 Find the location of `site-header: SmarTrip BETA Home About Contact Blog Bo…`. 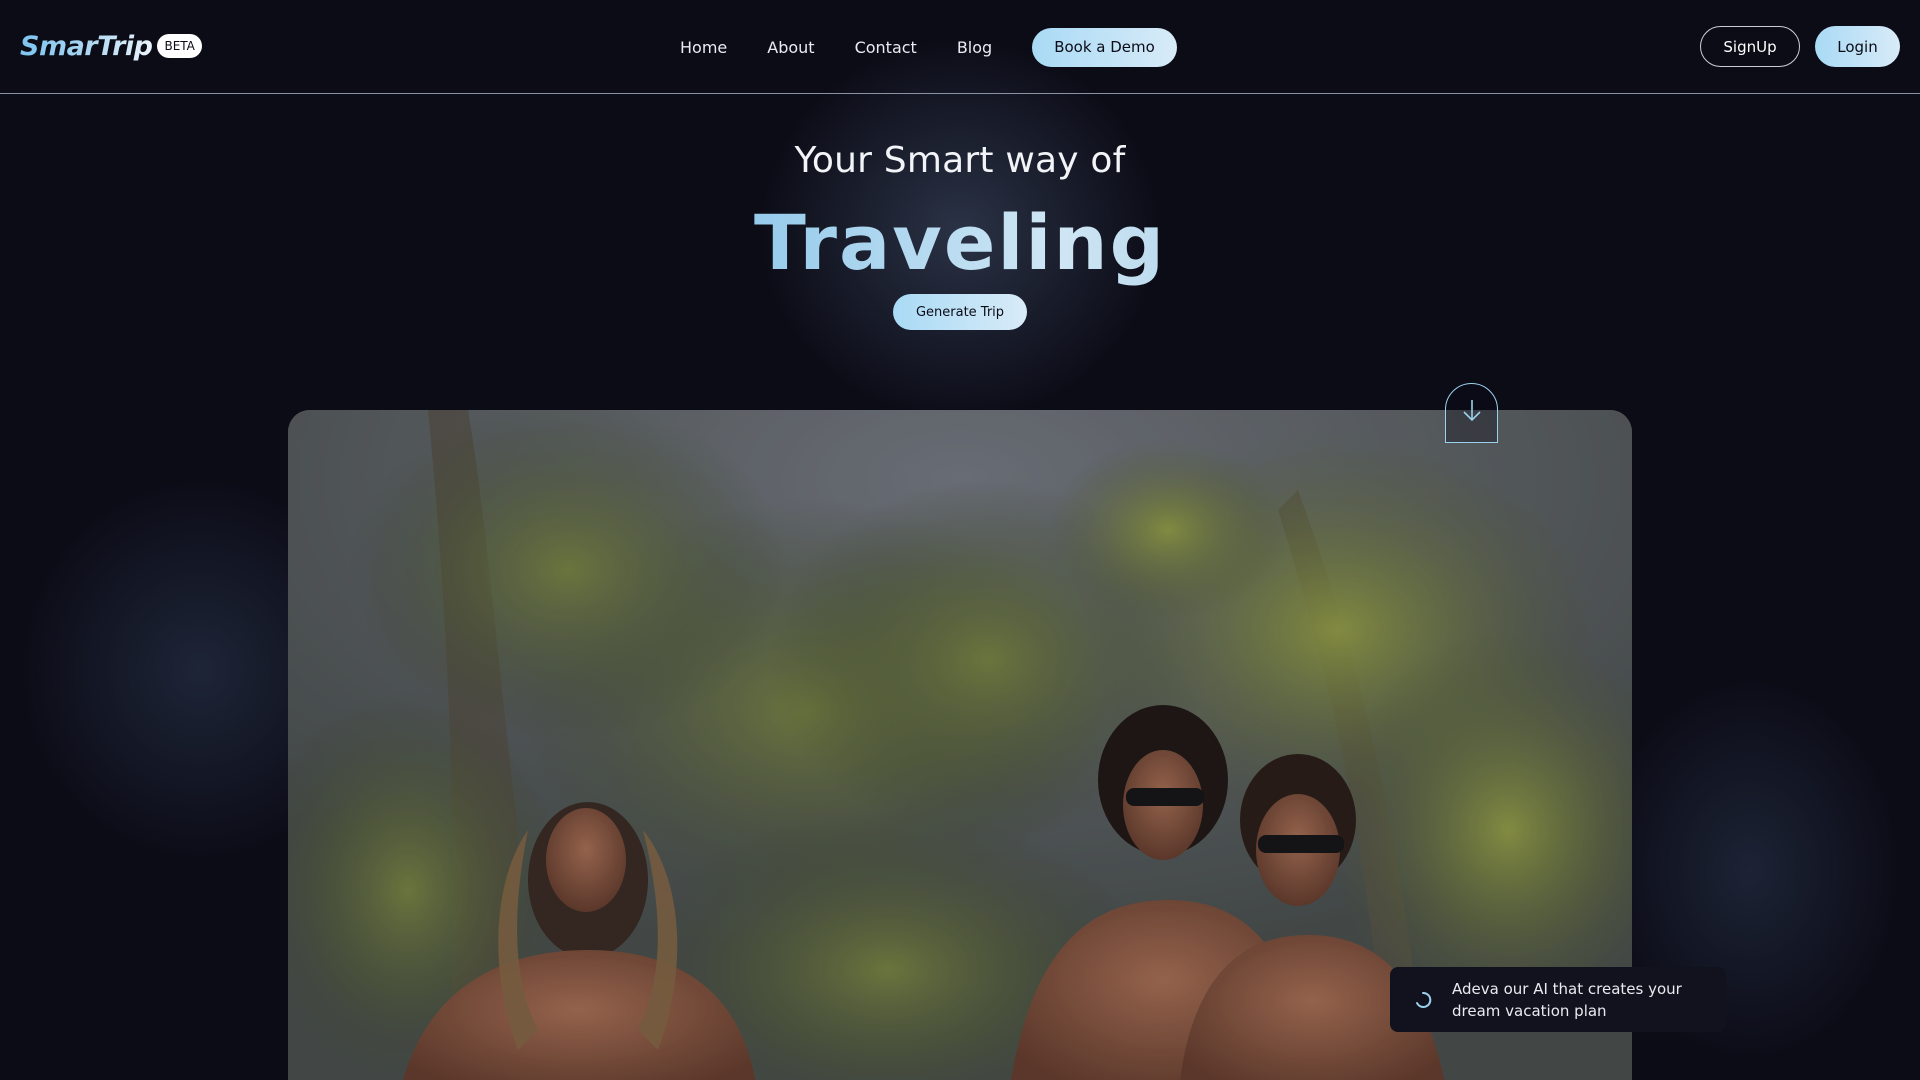

site-header: SmarTrip BETA Home About Contact Blog Bo… is located at coordinates (960, 47).